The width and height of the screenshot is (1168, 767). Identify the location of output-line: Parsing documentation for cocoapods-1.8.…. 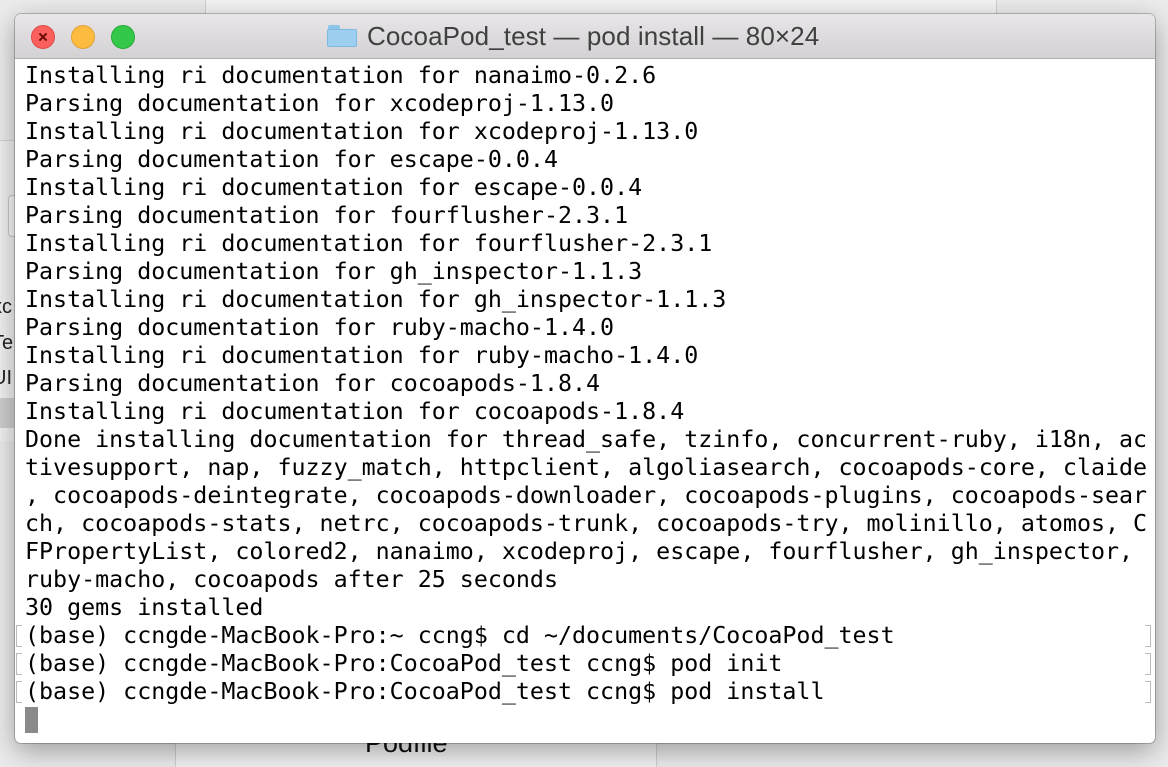
(313, 383).